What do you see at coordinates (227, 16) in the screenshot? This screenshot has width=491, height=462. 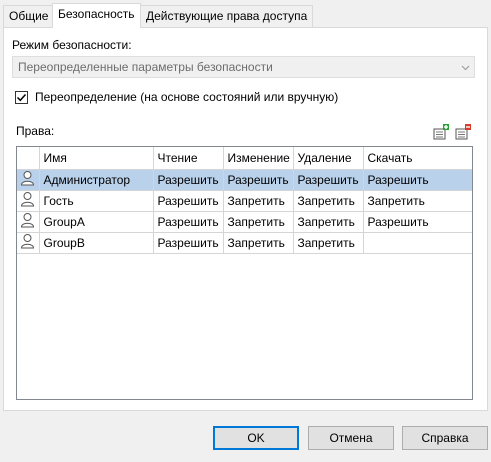 I see `tab-effective-permissions: Действующие права доступа` at bounding box center [227, 16].